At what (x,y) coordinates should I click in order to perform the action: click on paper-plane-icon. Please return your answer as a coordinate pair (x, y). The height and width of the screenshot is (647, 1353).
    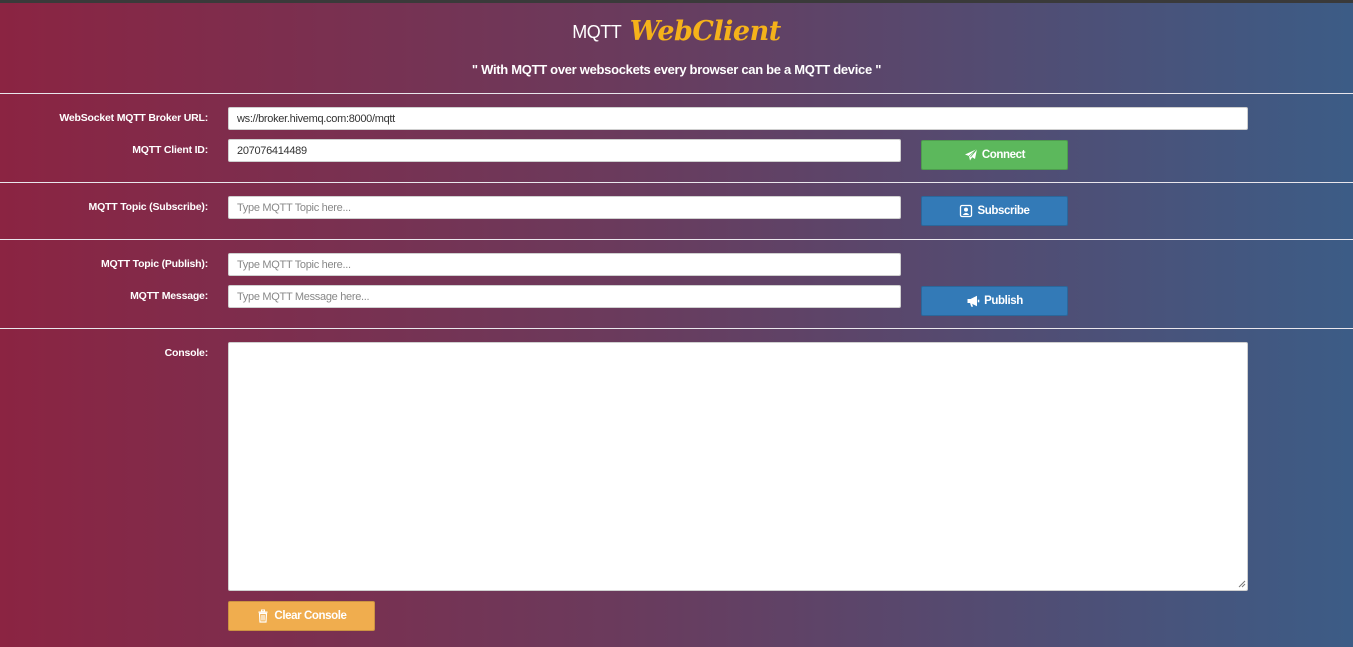
    Looking at the image, I should click on (971, 155).